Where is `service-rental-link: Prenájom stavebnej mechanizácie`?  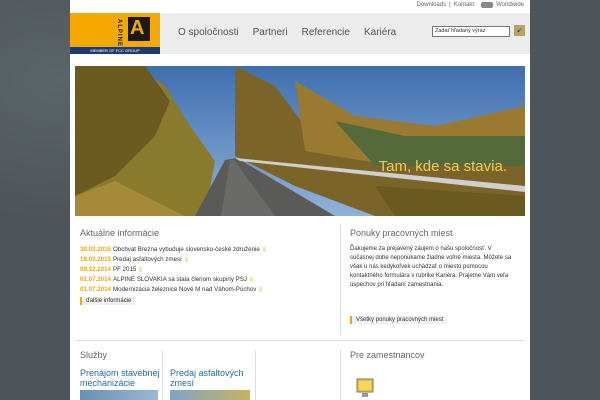
service-rental-link: Prenájom stavebnej mechanizácie is located at coordinates (122, 378).